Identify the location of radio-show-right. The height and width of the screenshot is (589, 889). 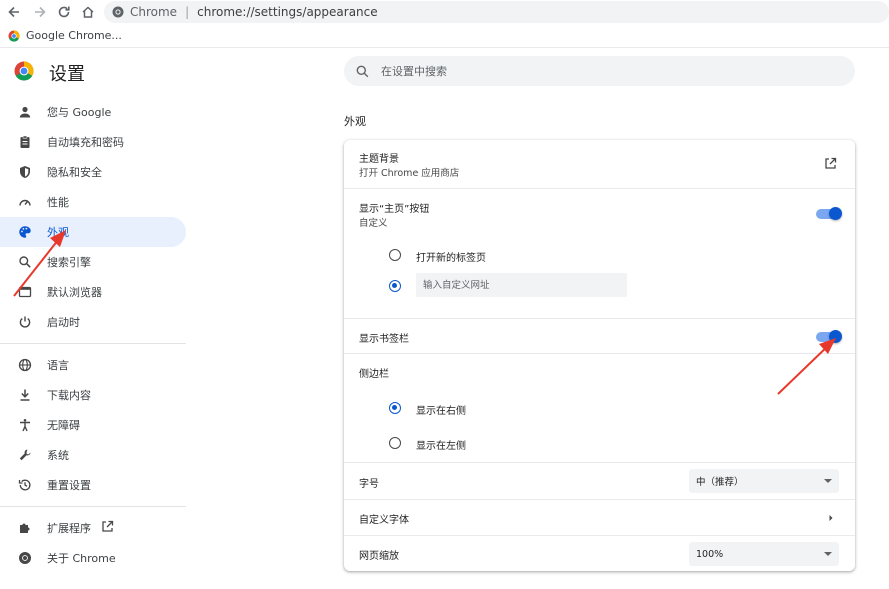
(395, 408).